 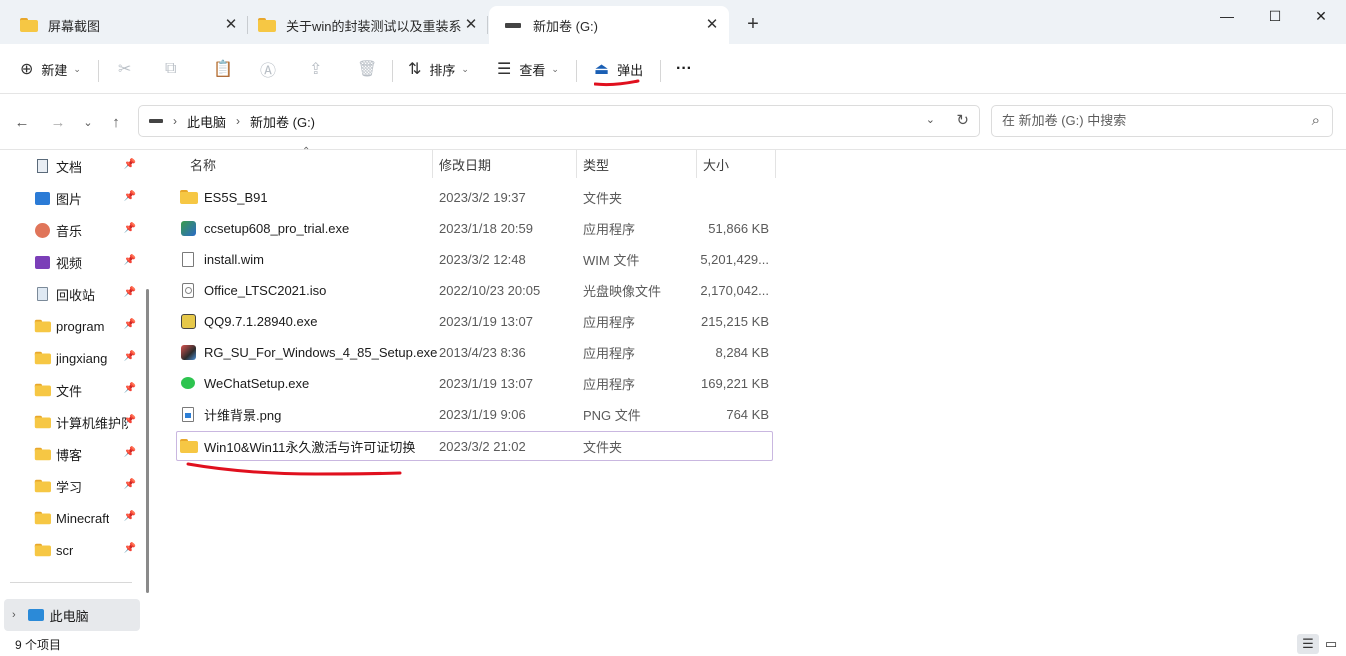 What do you see at coordinates (490, 290) in the screenshot?
I see `file-date: 2022/10/23 20:05` at bounding box center [490, 290].